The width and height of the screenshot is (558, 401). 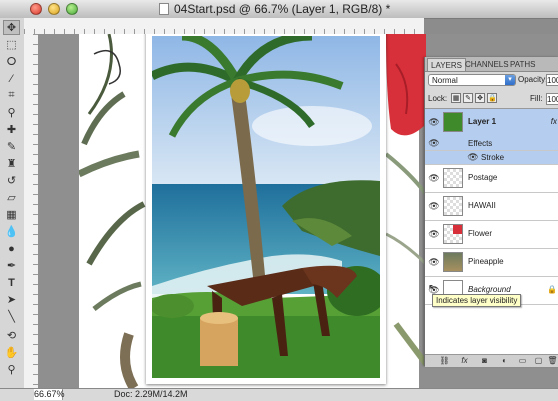 I want to click on move-tool-icon: ✥, so click(x=11, y=27).